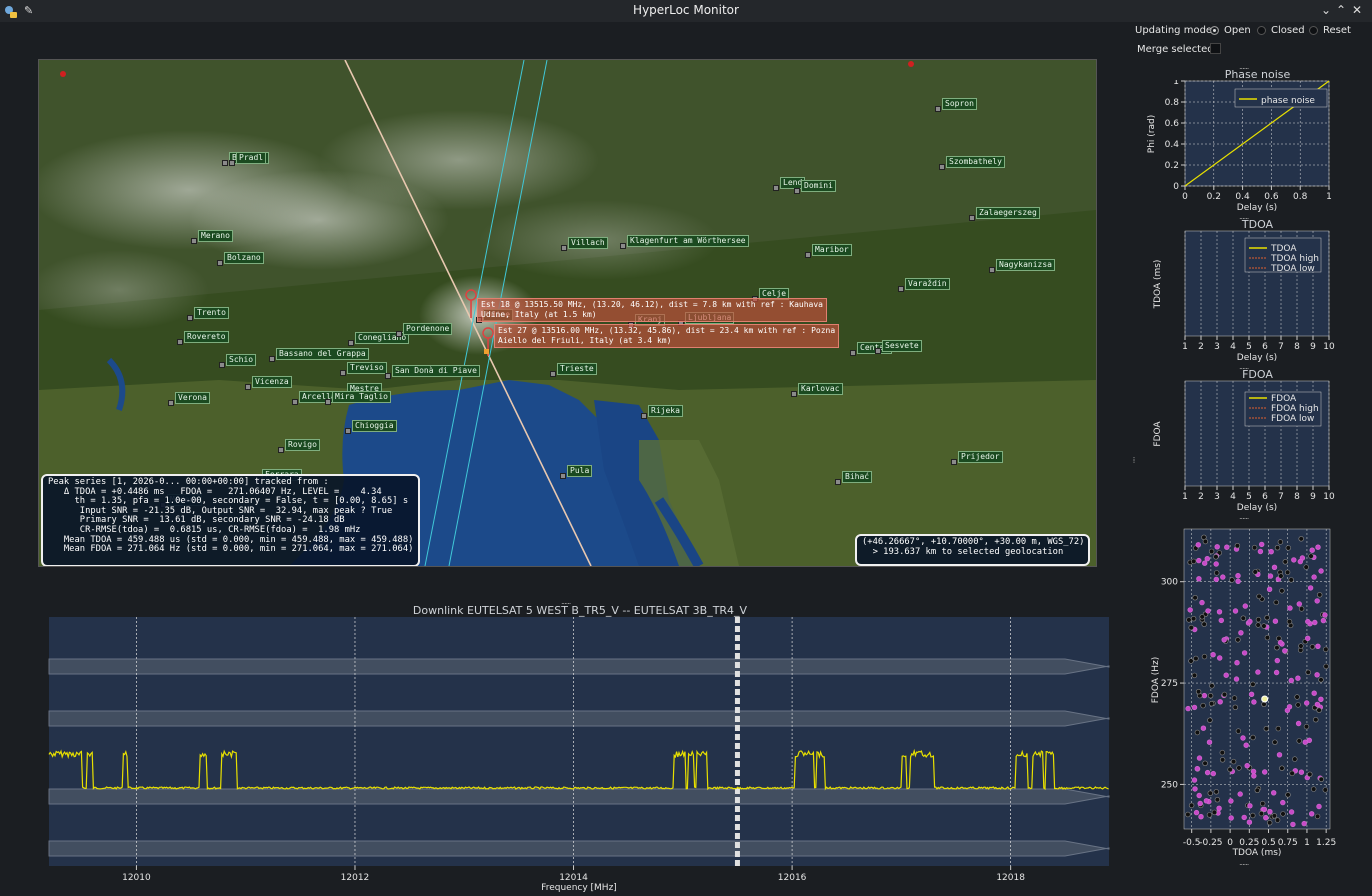 The image size is (1372, 896). Describe the element at coordinates (374, 426) in the screenshot. I see `city-label: Chioggia` at that location.